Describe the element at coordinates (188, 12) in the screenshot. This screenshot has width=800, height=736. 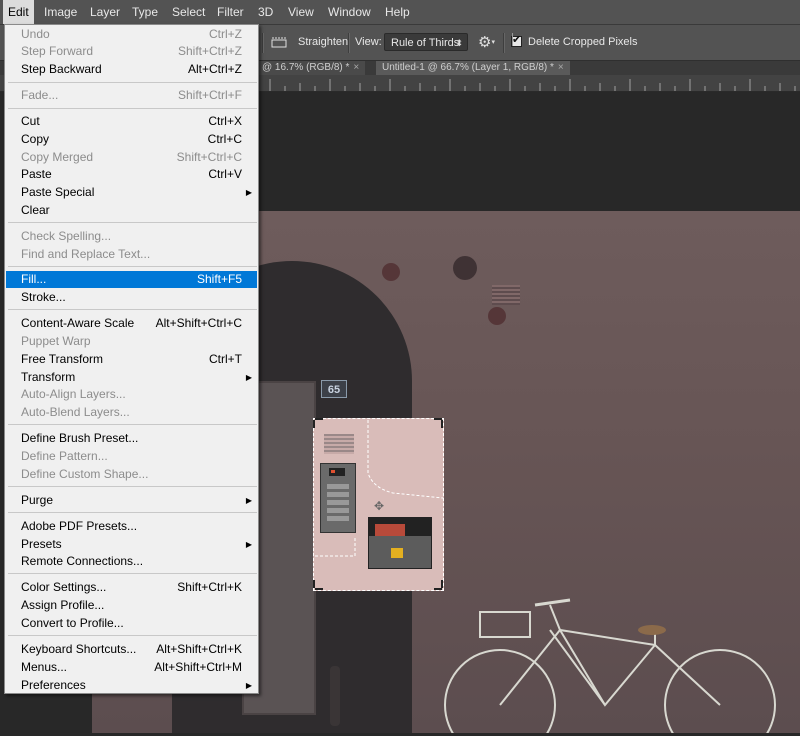
I see `menu-select: Select` at that location.